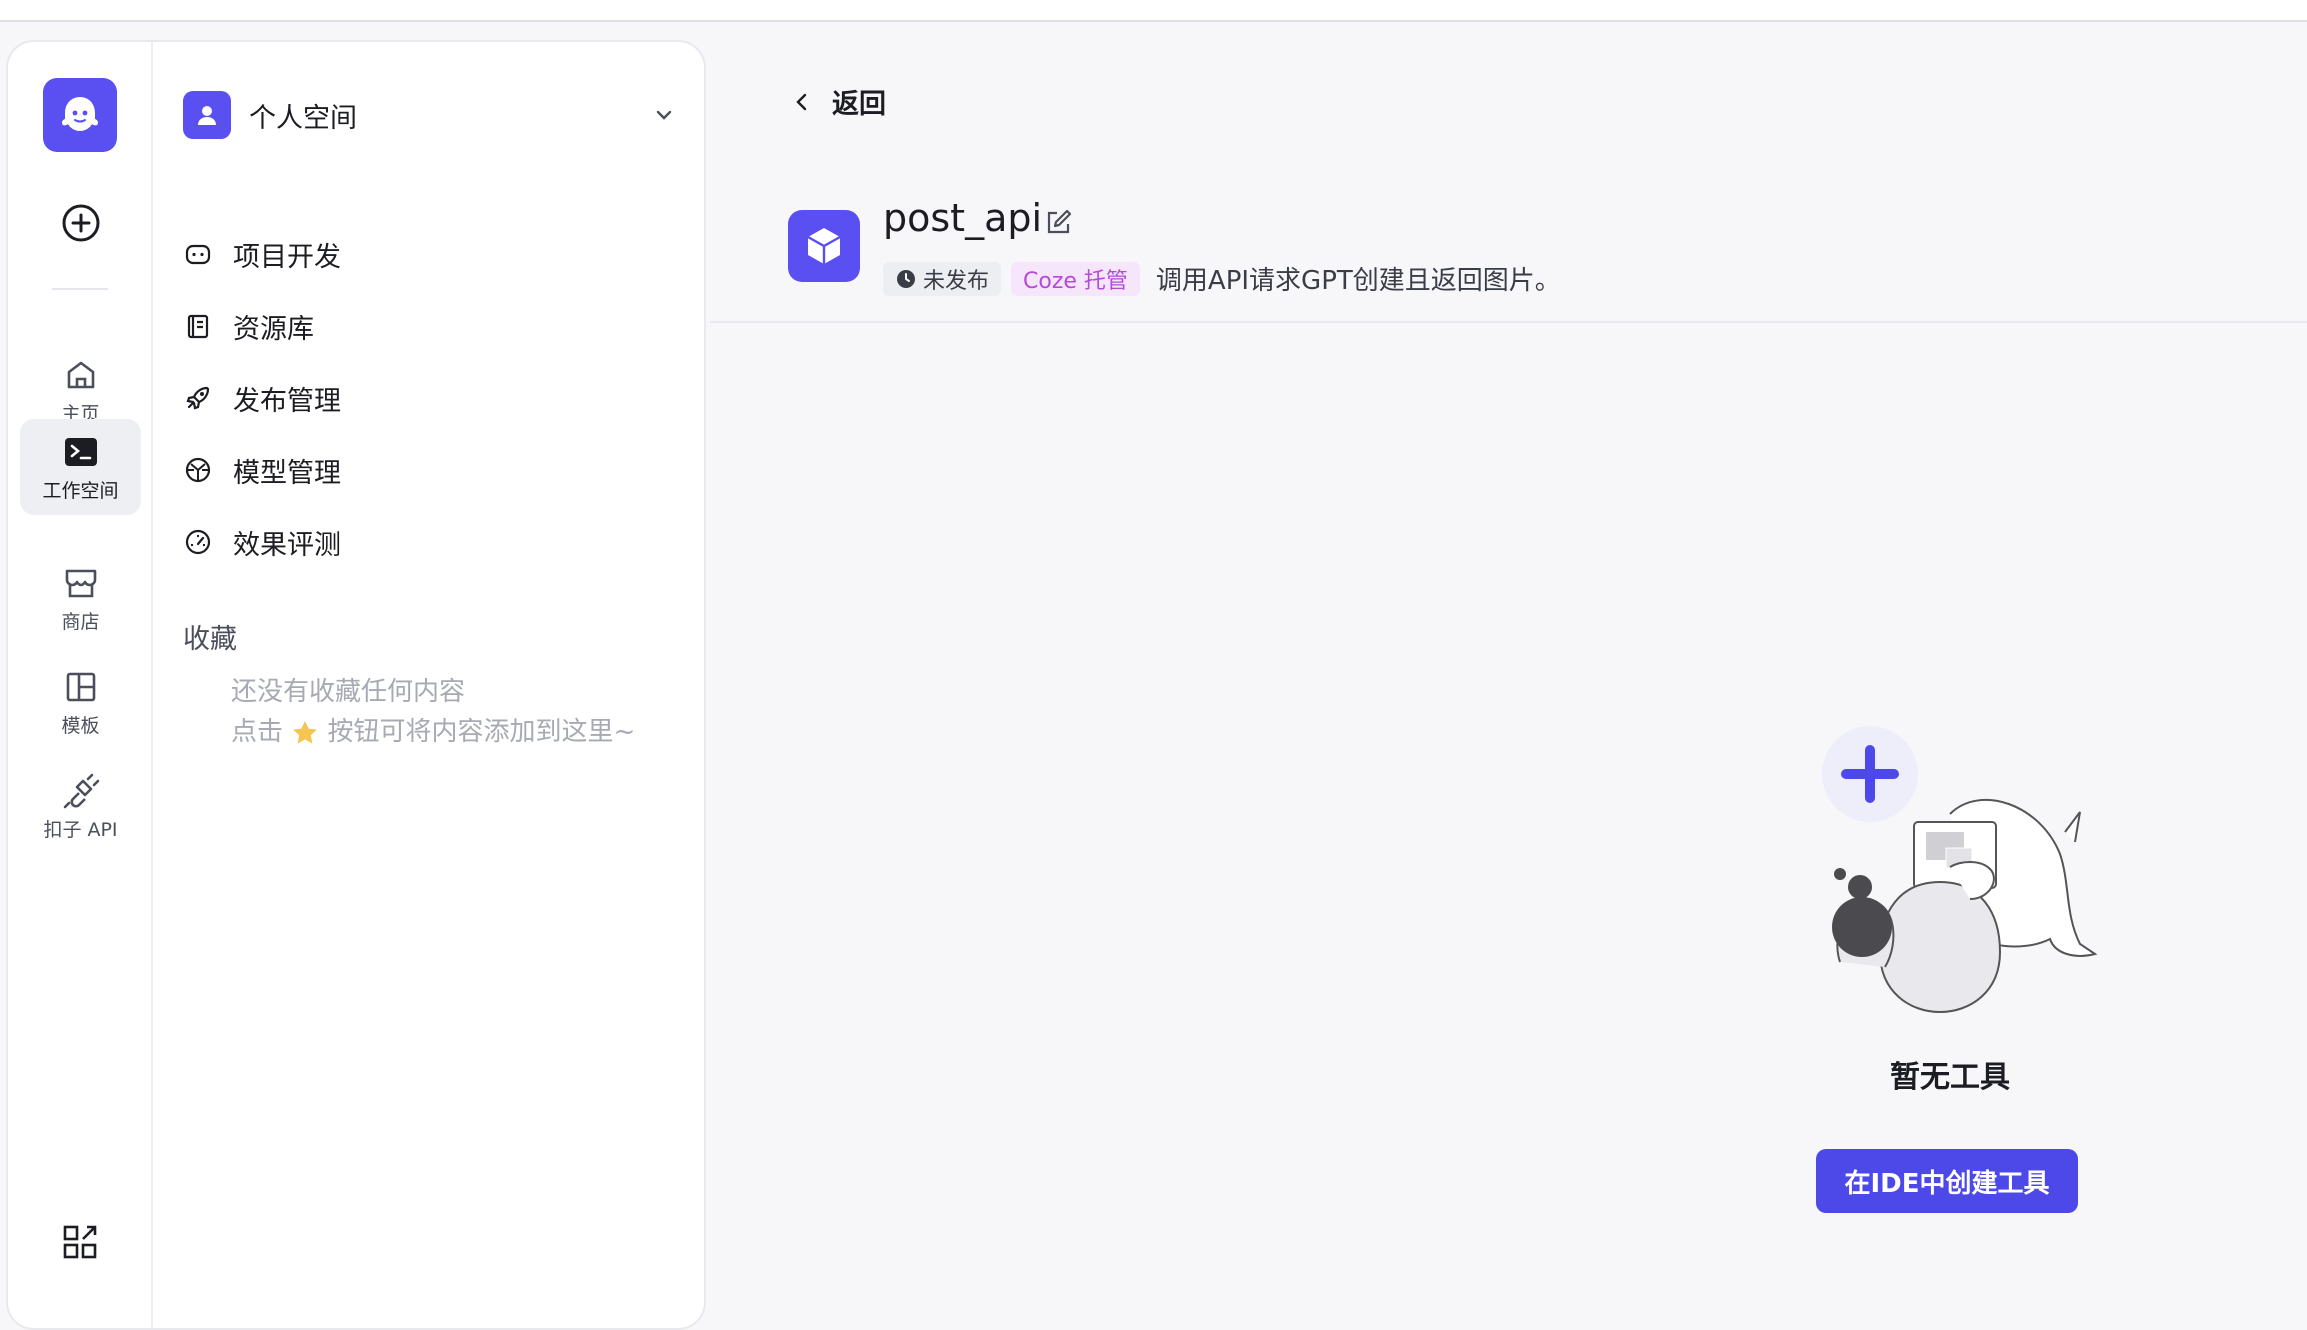  I want to click on coze-logo, so click(80, 115).